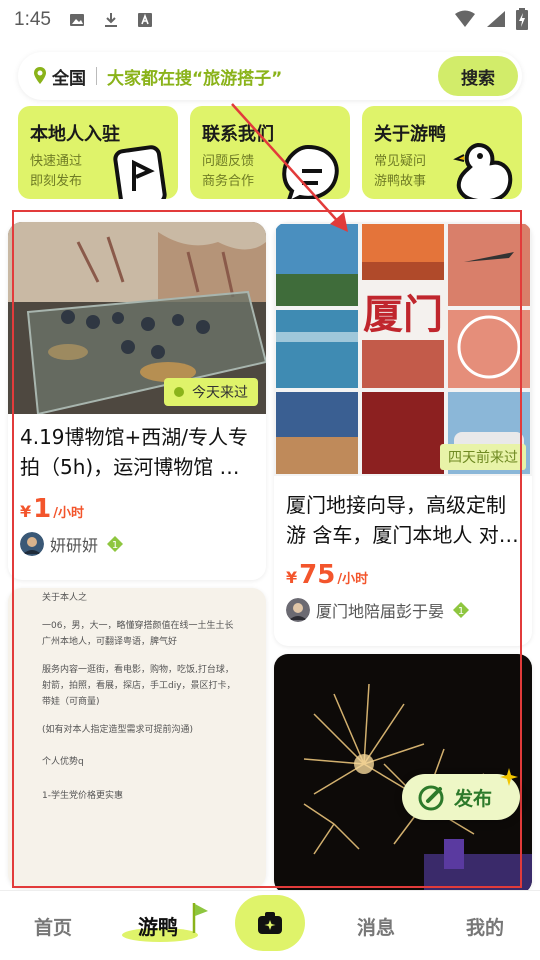 Image resolution: width=540 pixels, height=960 pixels. Describe the element at coordinates (137, 544) in the screenshot. I see `card-author: 妍研妍 1` at that location.